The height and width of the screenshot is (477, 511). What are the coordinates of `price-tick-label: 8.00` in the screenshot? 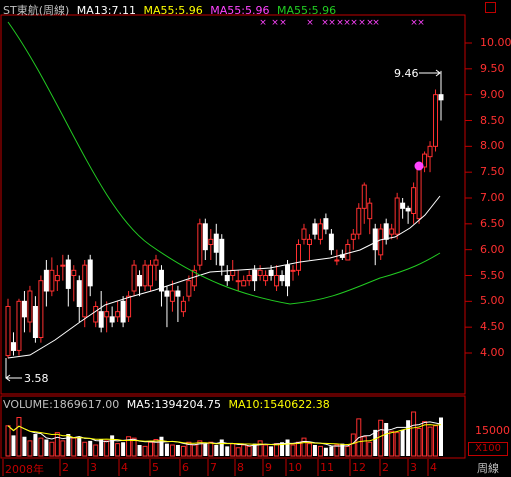 It's located at (492, 146).